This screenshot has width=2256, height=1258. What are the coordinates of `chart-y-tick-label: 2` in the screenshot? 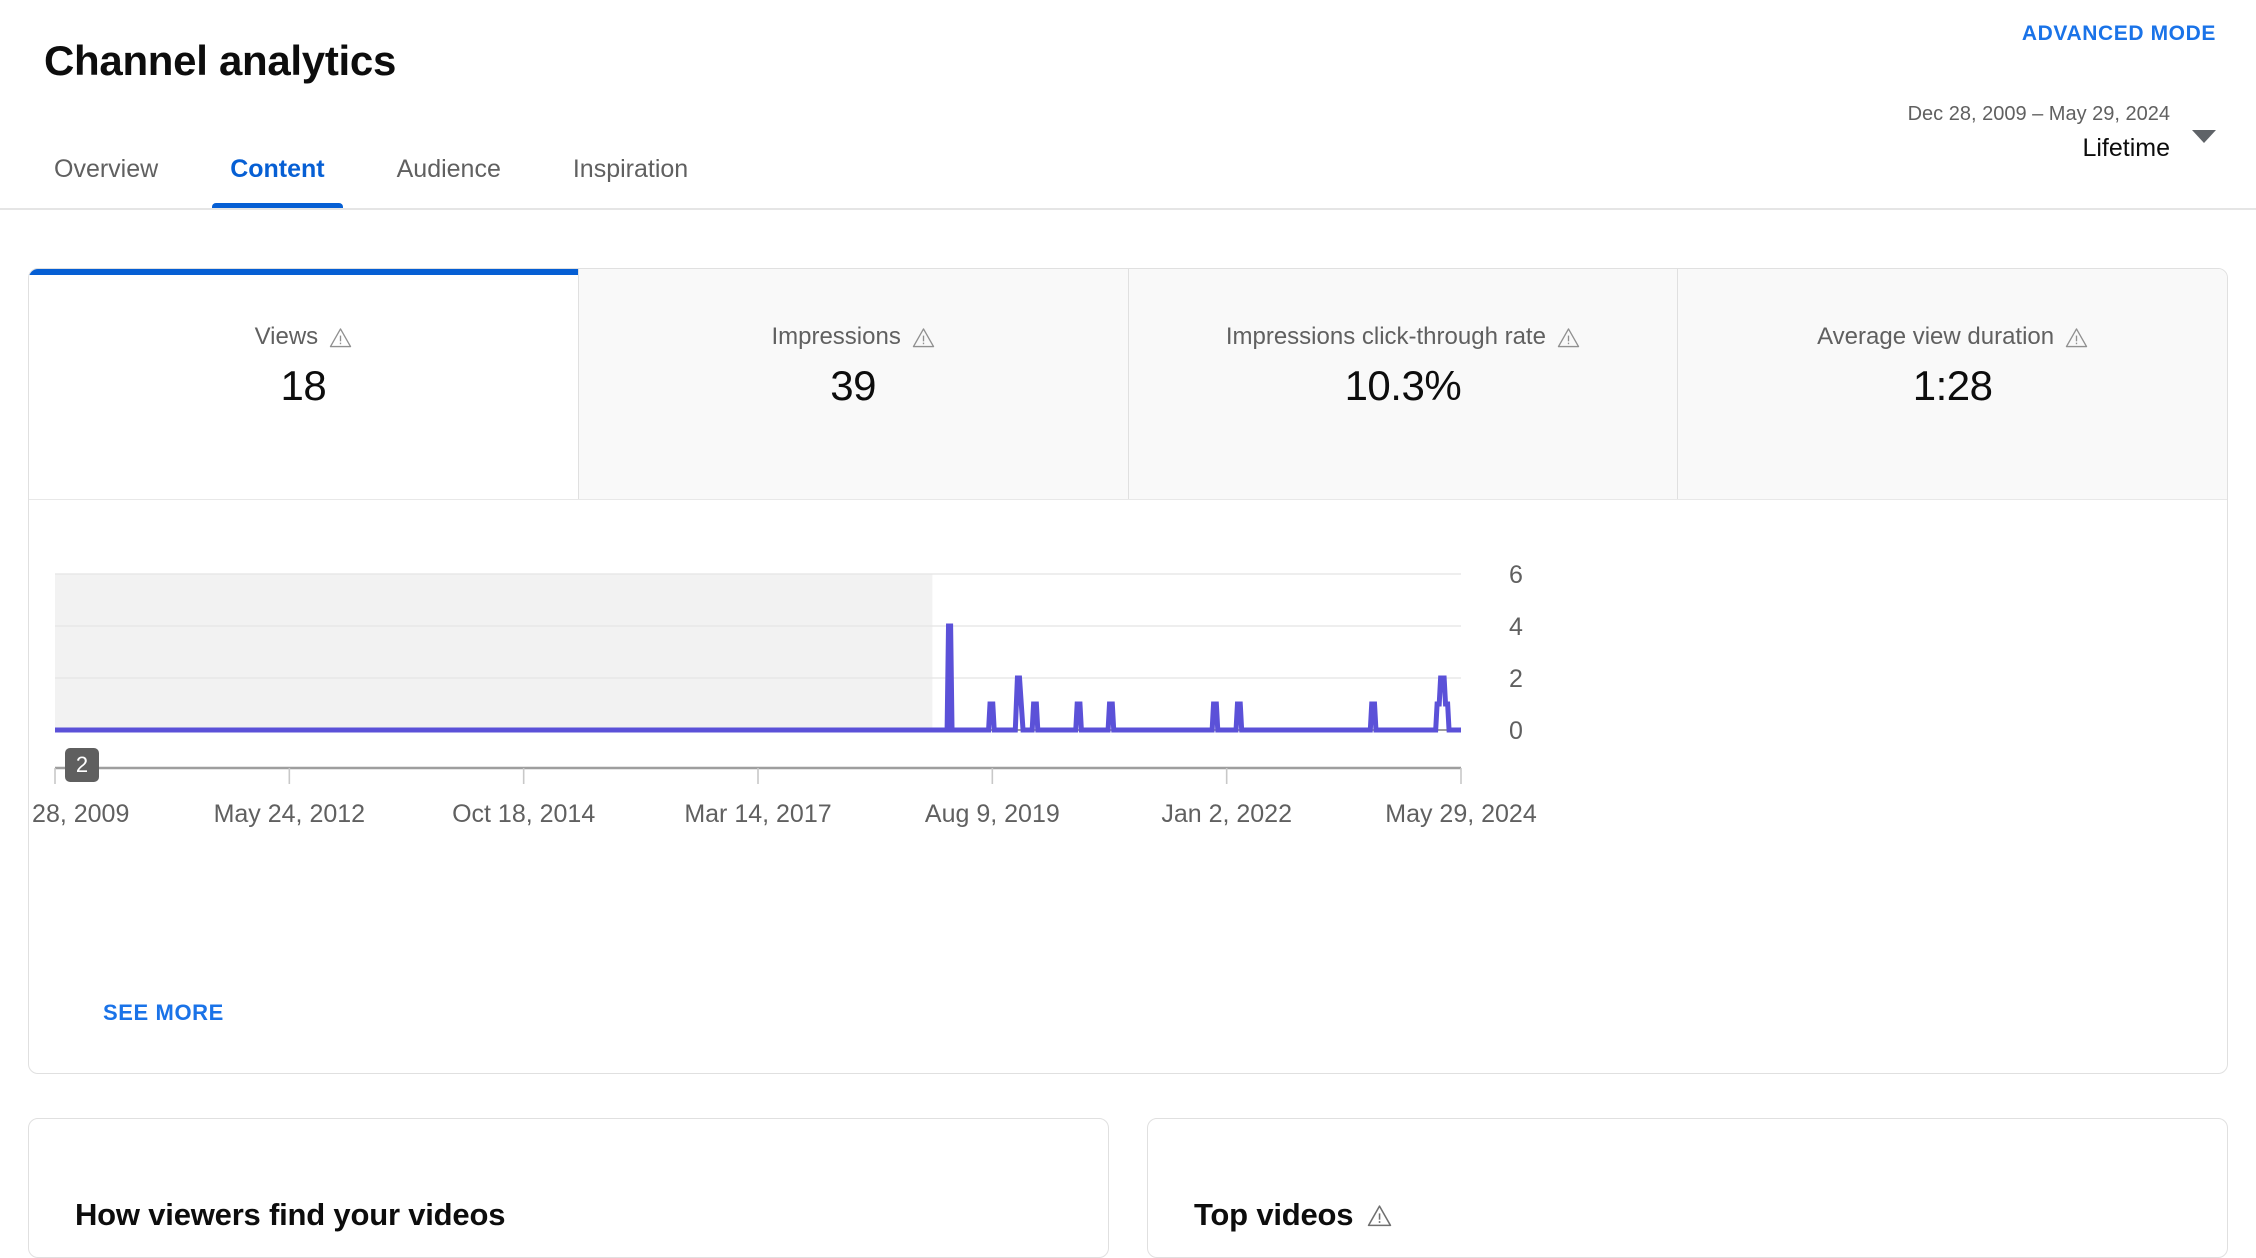 It's located at (1516, 679).